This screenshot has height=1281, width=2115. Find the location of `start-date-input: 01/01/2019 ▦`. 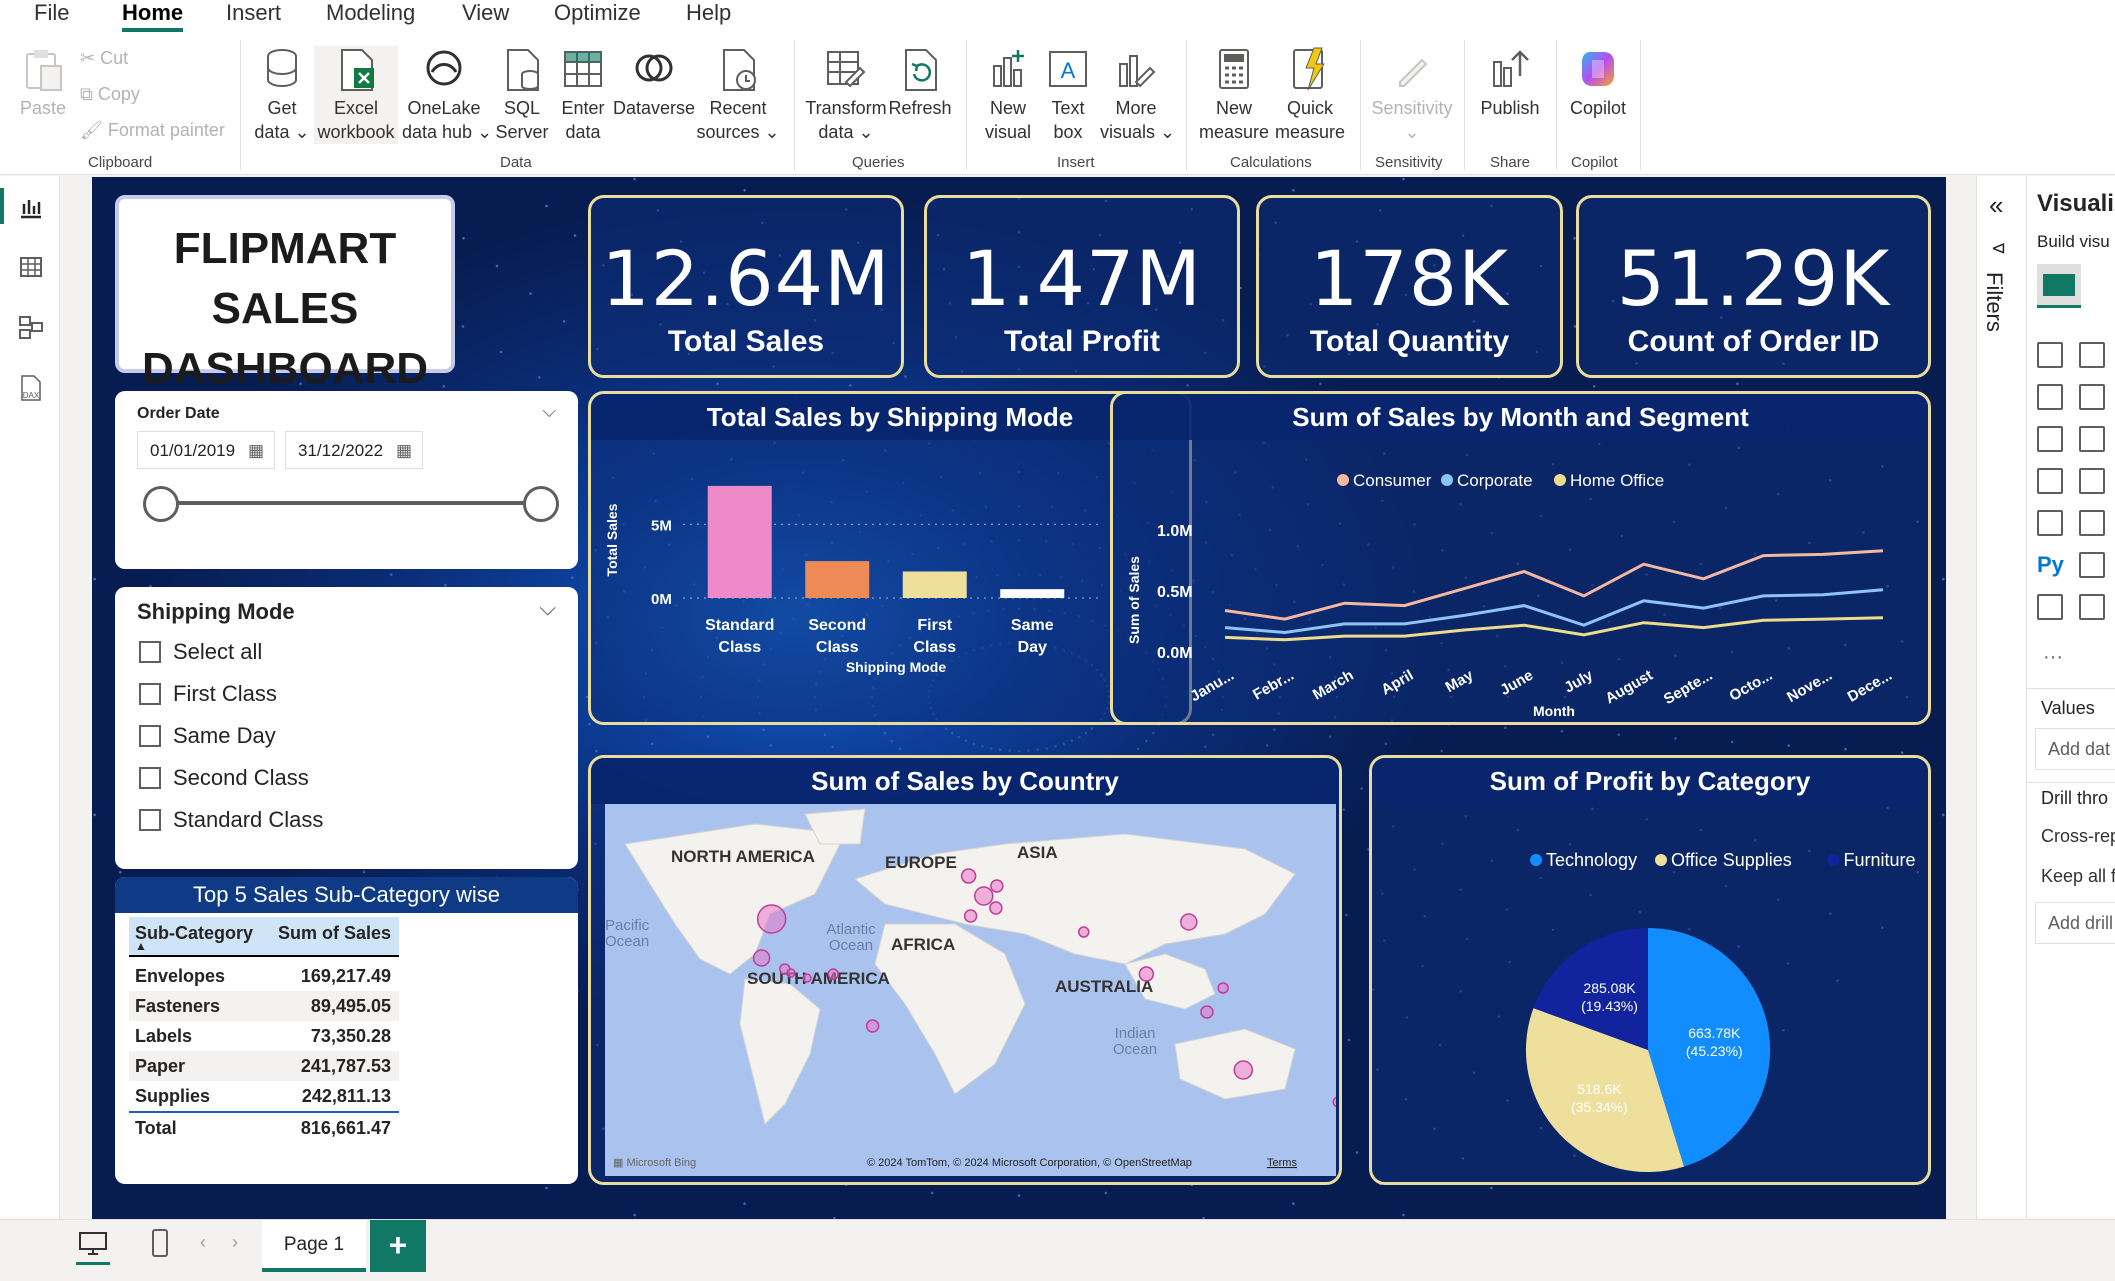

start-date-input: 01/01/2019 ▦ is located at coordinates (206, 450).